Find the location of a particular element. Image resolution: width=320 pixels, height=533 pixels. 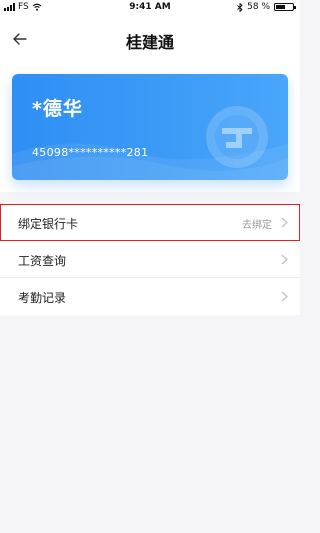

card-id-number: 45098**********281 is located at coordinates (90, 152).